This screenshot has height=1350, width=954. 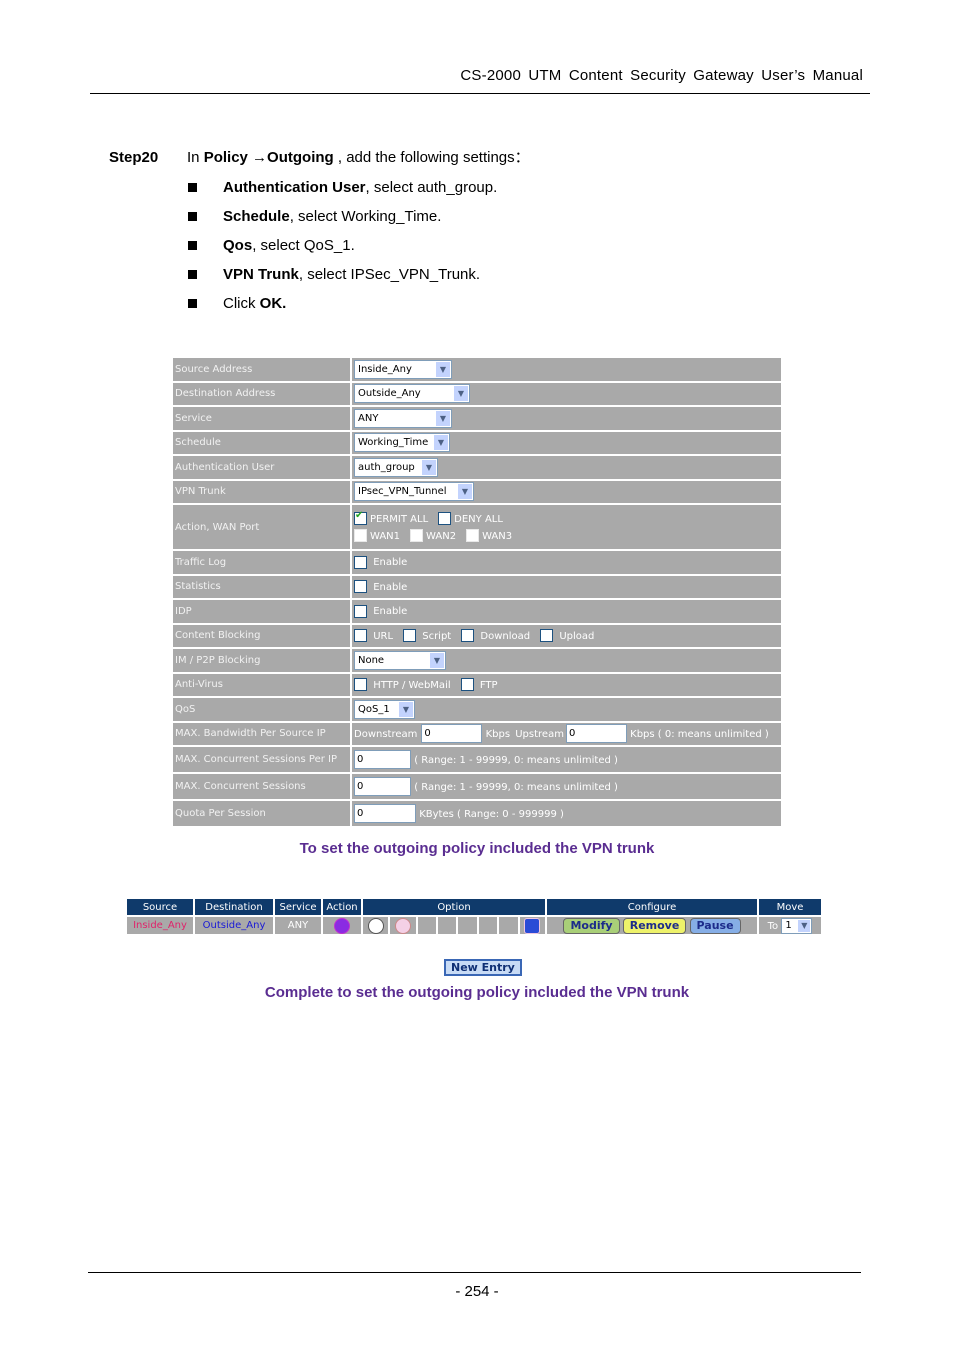 I want to click on col-source: Source, so click(x=160, y=907).